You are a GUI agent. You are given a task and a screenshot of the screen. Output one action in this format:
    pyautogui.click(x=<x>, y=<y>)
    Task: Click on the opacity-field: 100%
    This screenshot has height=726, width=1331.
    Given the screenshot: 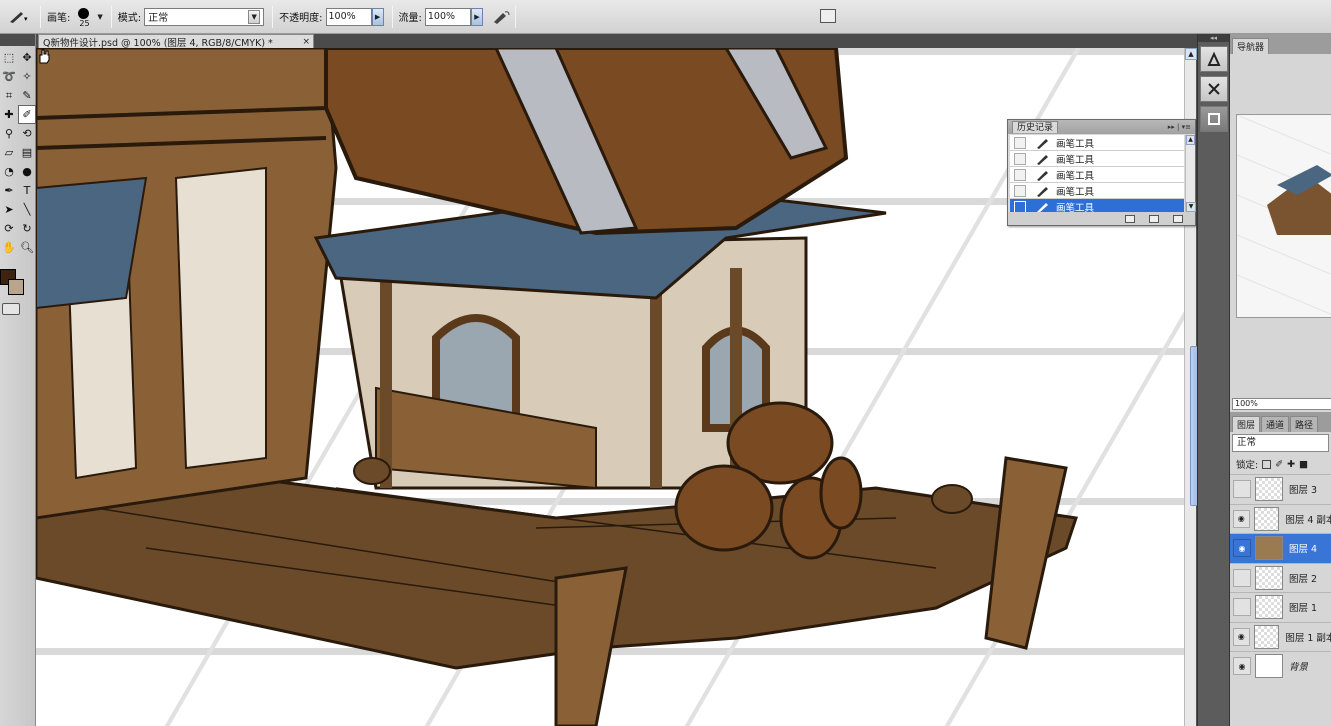 What is the action you would take?
    pyautogui.click(x=348, y=16)
    